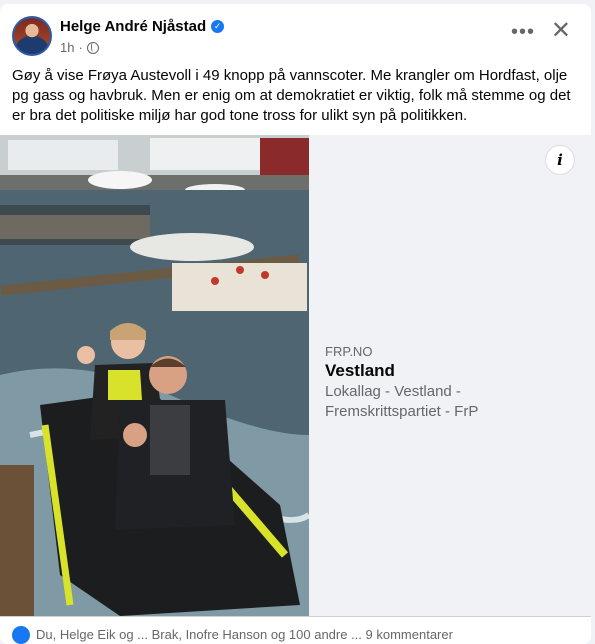  I want to click on author-avatar, so click(32, 36).